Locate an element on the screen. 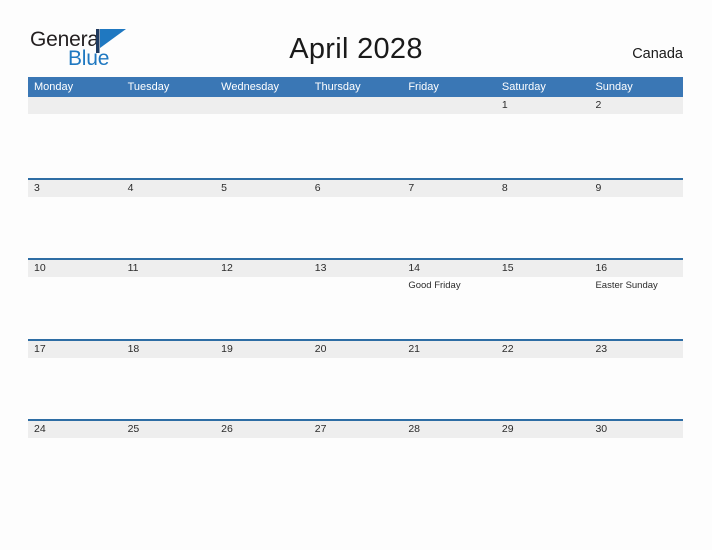  calendar-event: Easter Sunday is located at coordinates (636, 286).